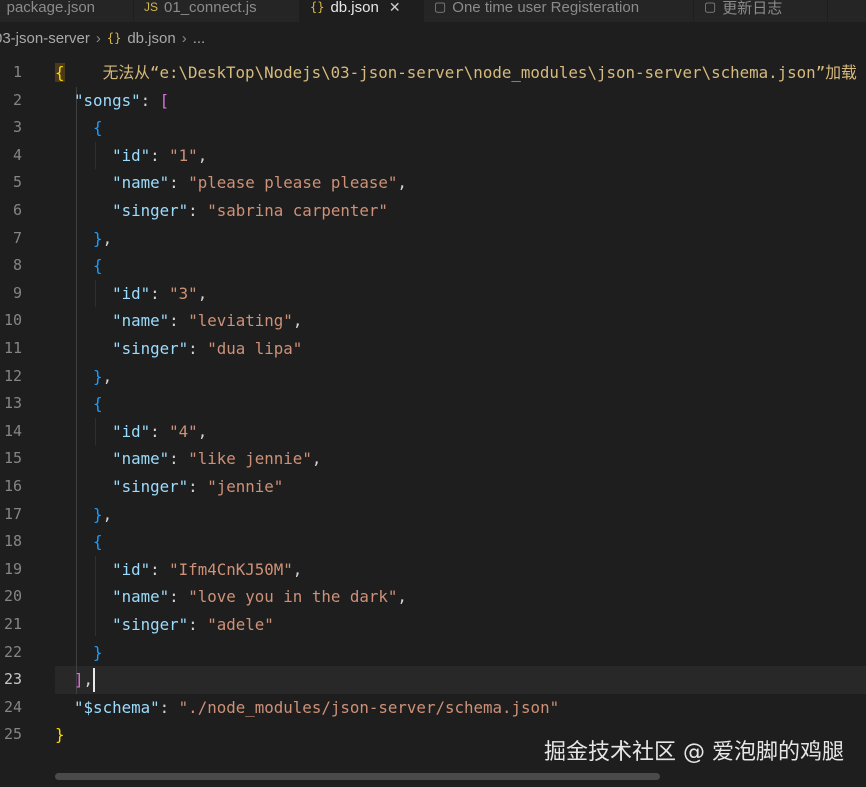  What do you see at coordinates (17, 182) in the screenshot?
I see `line-number: 5` at bounding box center [17, 182].